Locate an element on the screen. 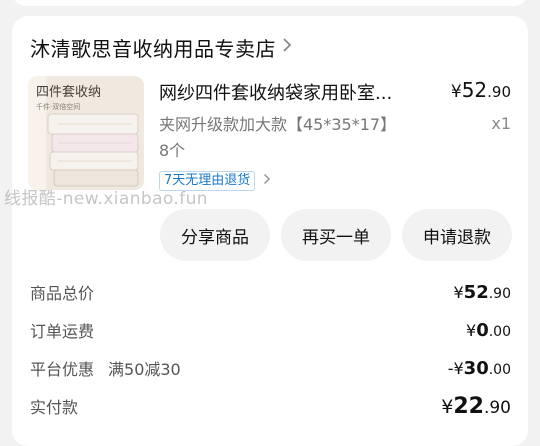 The image size is (540, 446). shipping-label: 订单运费 is located at coordinates (62, 331).